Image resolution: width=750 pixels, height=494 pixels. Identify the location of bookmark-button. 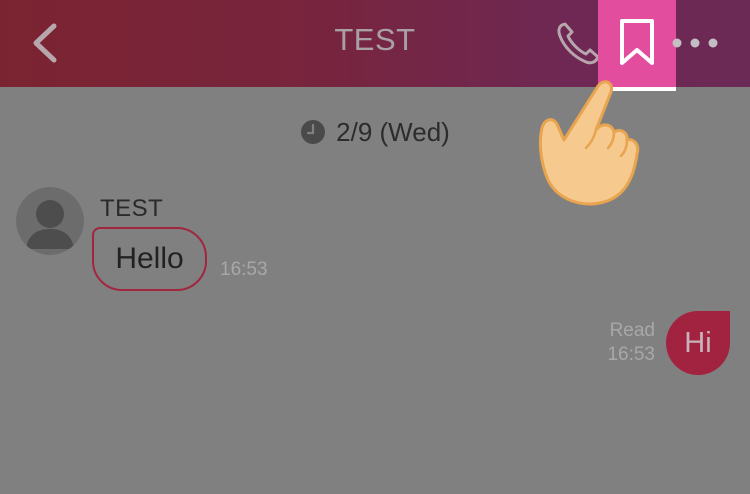
(637, 45).